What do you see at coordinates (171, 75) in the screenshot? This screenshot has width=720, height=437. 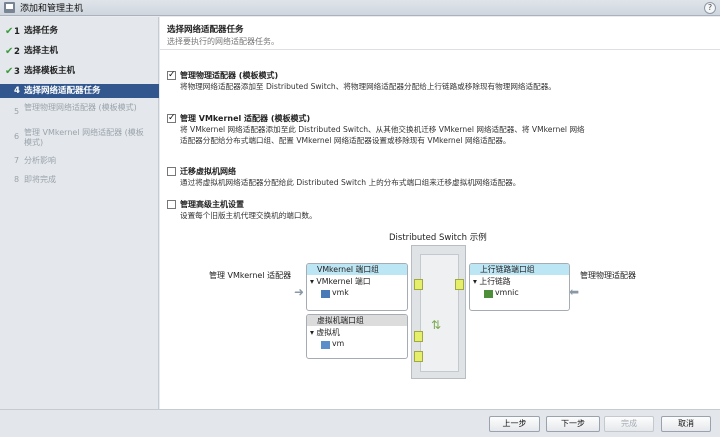 I see `checkbox-manage-physical-adapters: ✓` at bounding box center [171, 75].